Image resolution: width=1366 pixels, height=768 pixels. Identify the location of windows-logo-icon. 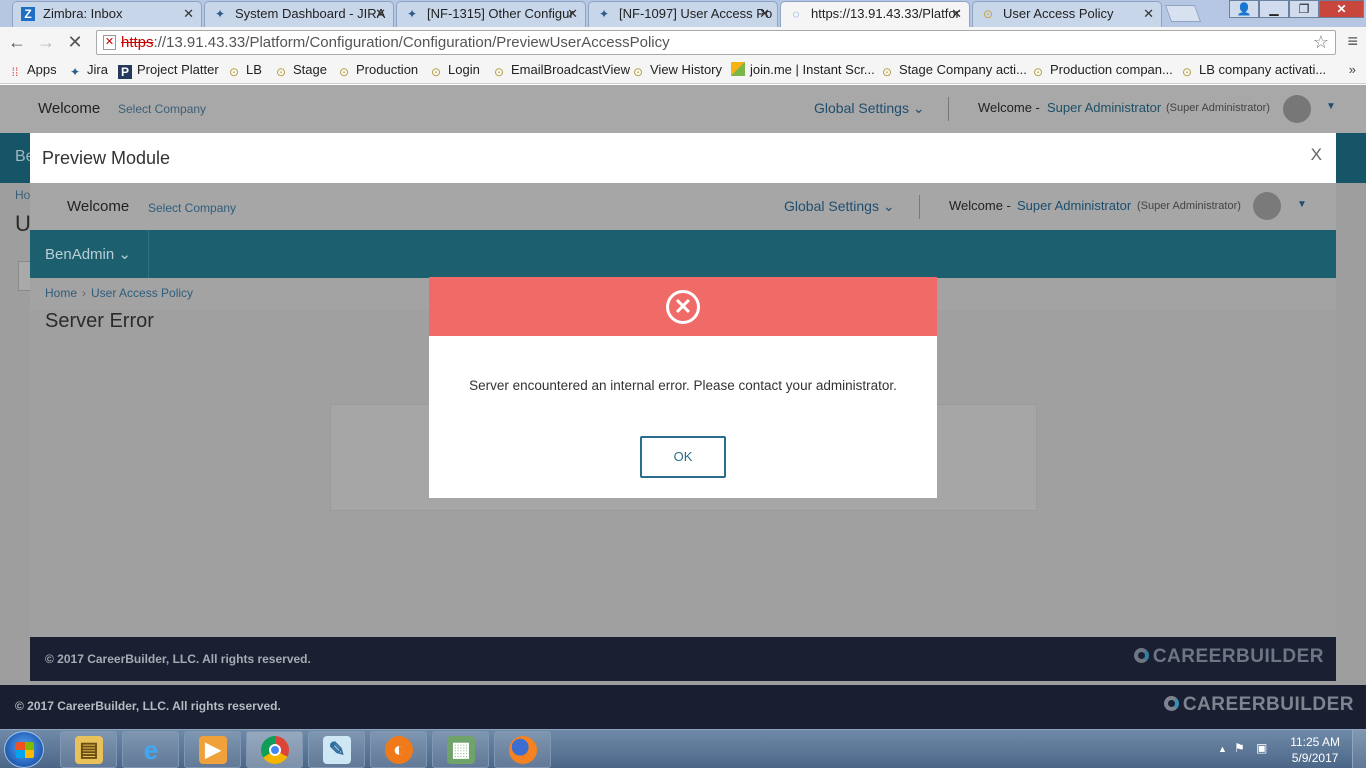
(25, 750).